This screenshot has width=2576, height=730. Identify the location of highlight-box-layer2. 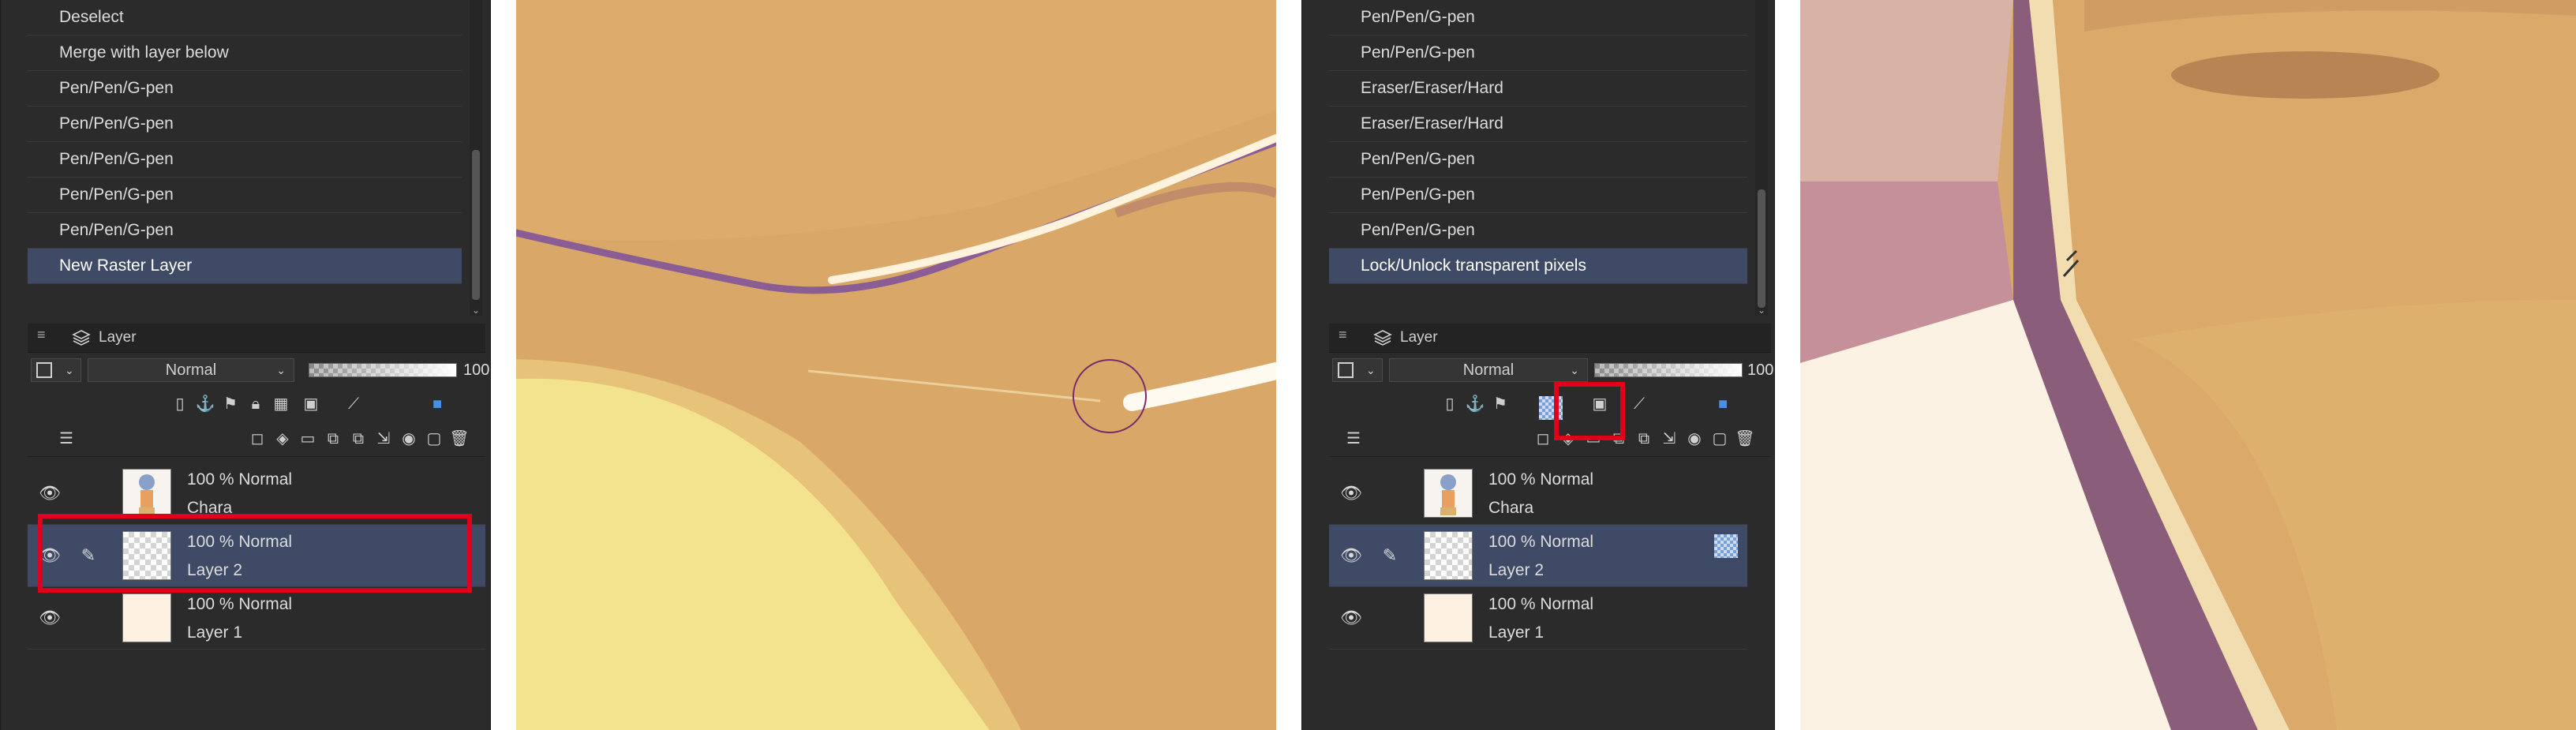
(255, 553).